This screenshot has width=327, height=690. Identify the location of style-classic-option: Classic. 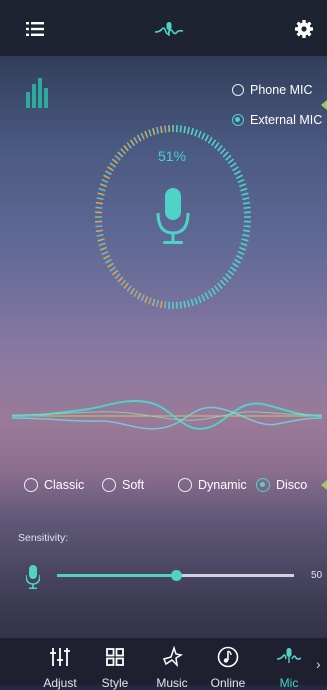
(54, 485).